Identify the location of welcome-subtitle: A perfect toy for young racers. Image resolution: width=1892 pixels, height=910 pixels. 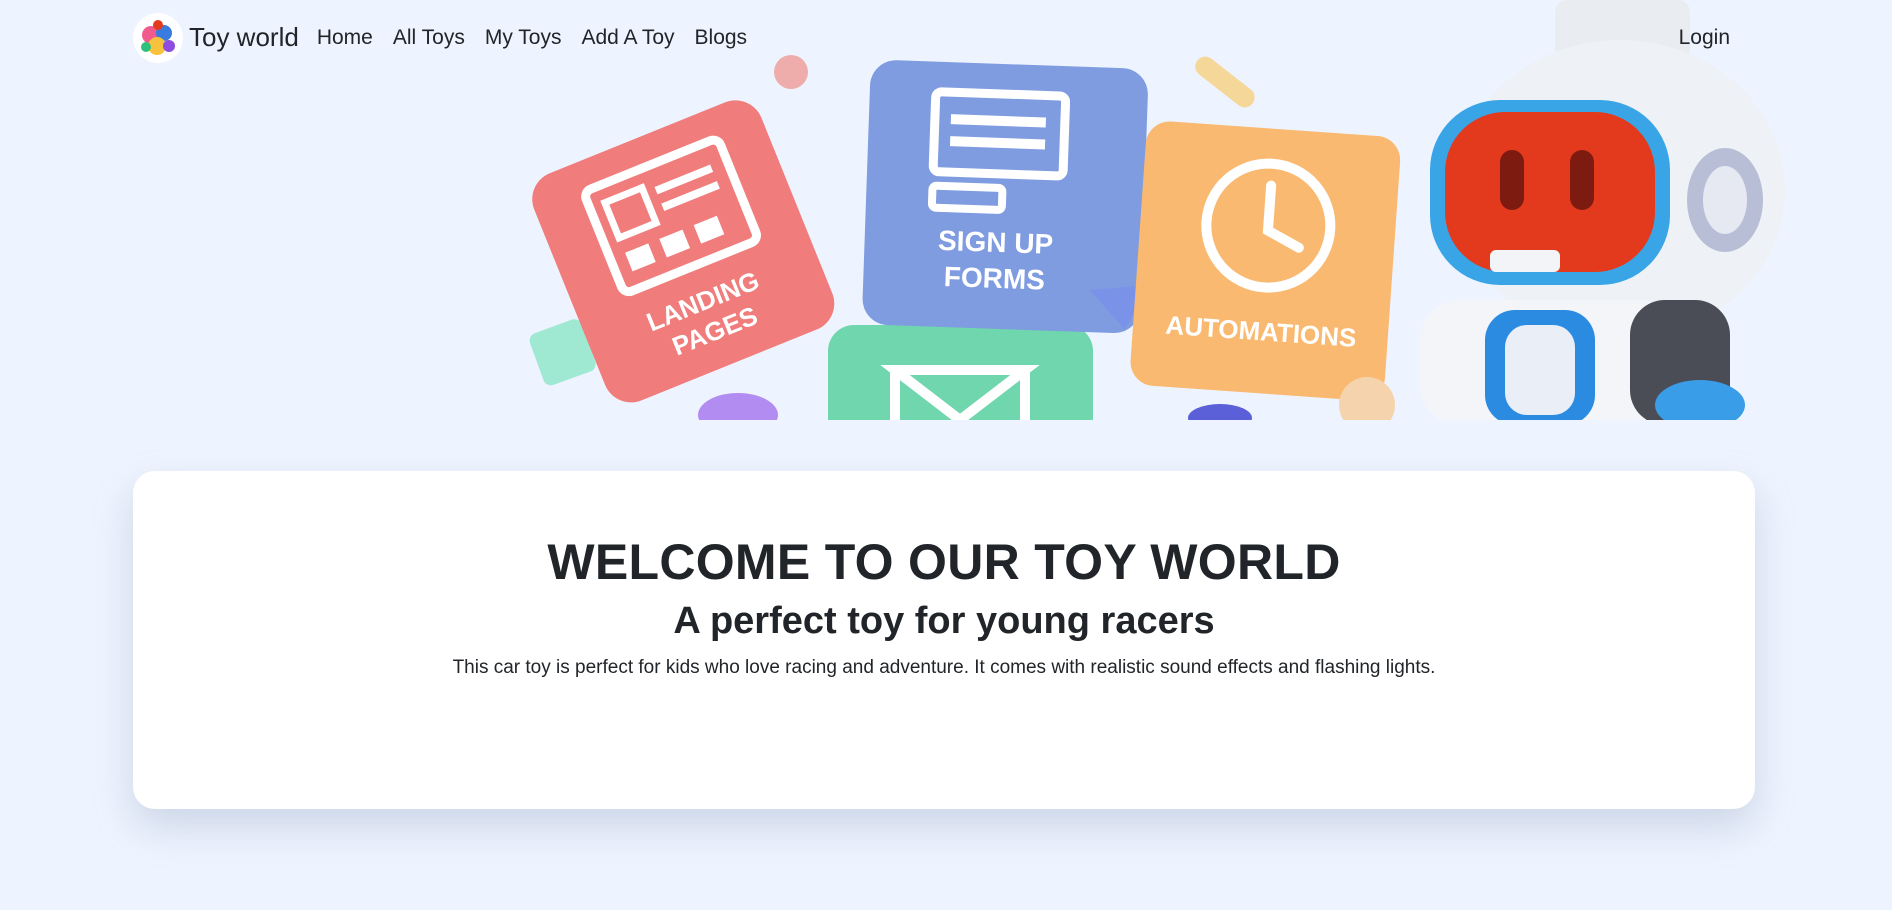
(944, 620).